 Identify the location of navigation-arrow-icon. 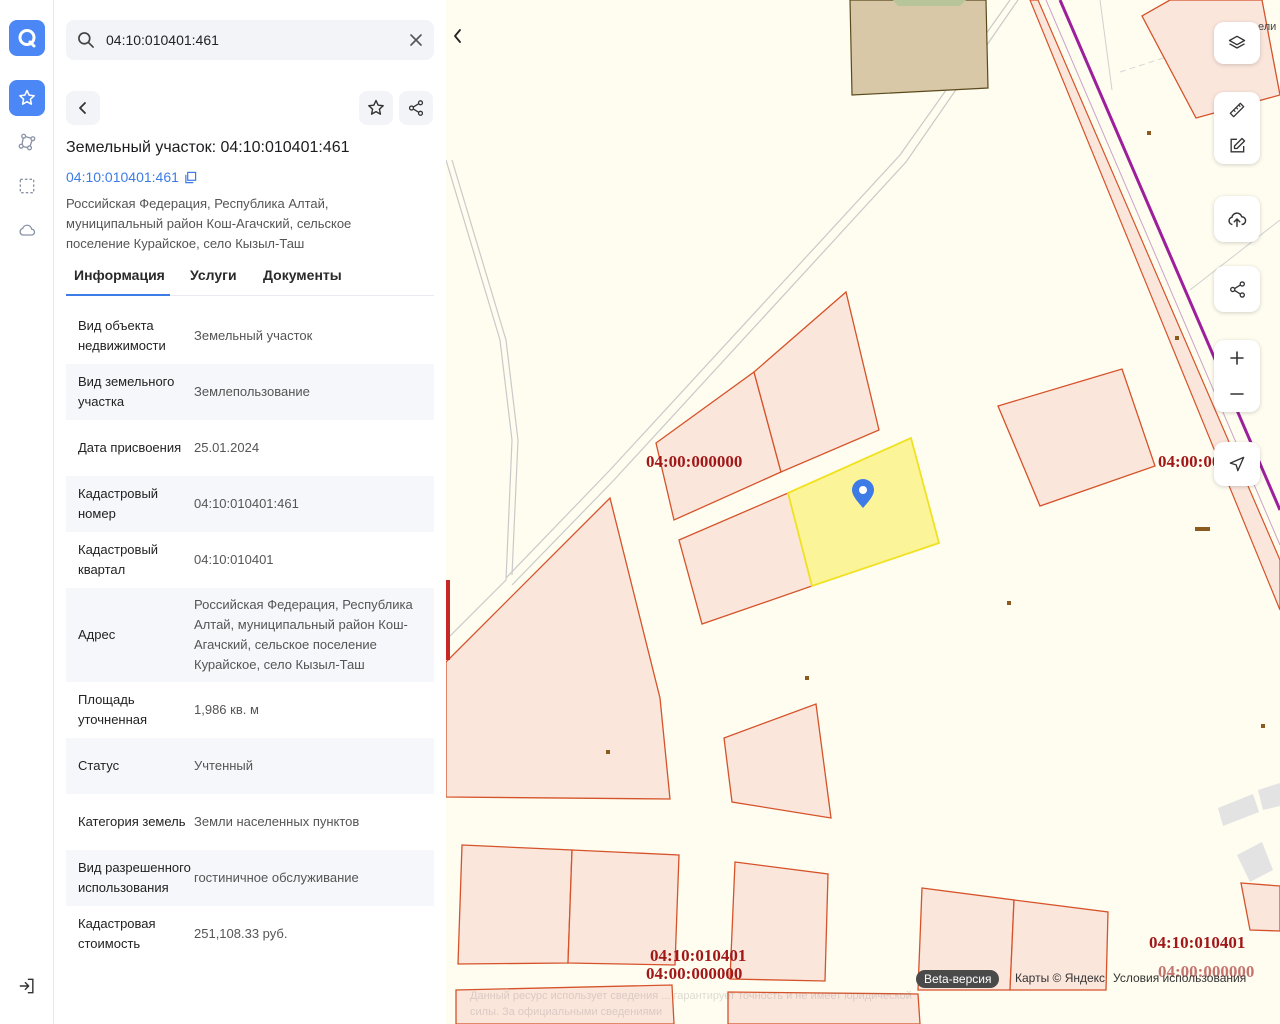
(1237, 464).